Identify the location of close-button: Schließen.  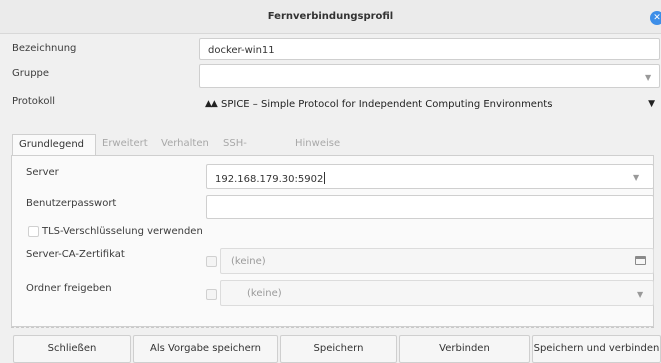
(72, 349).